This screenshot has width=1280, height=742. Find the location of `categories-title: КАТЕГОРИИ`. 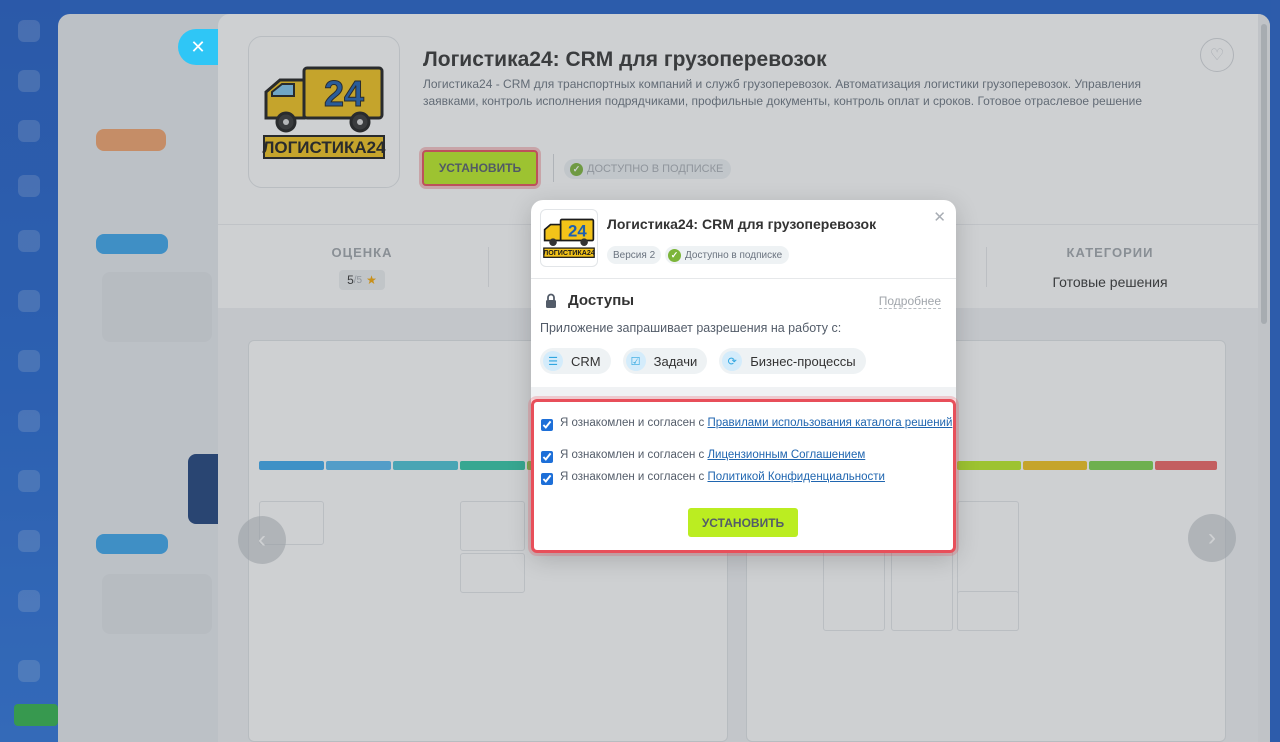

categories-title: КАТЕГОРИИ is located at coordinates (1110, 252).